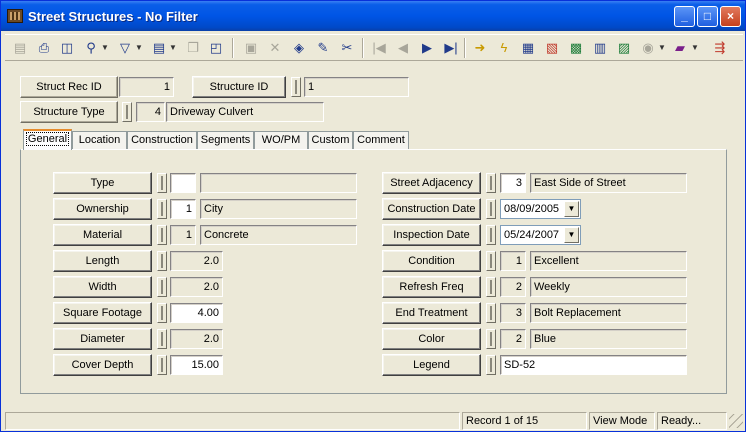  I want to click on find-icon: ⚲, so click(91, 48).